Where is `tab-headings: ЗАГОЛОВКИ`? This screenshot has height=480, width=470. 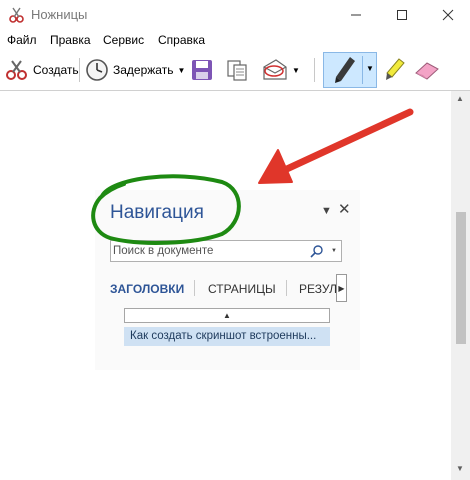
tab-headings: ЗАГОЛОВКИ is located at coordinates (147, 289).